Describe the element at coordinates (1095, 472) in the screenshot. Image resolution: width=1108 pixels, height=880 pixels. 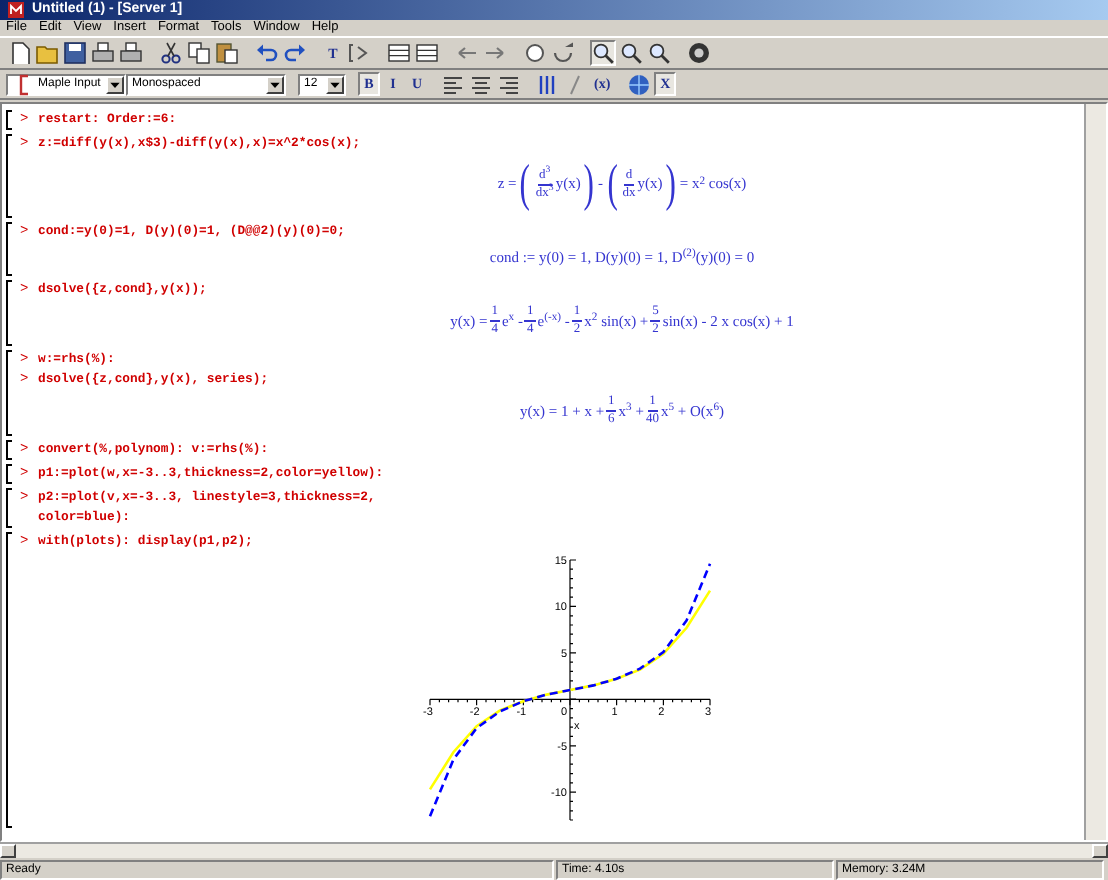
I see `vertical-scrollbar` at that location.